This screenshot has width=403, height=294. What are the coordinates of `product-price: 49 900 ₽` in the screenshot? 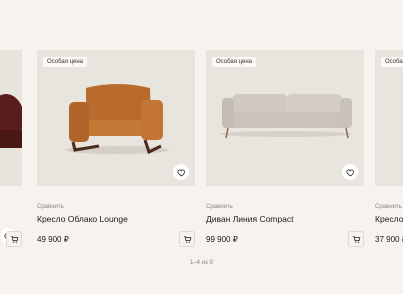 It's located at (53, 239).